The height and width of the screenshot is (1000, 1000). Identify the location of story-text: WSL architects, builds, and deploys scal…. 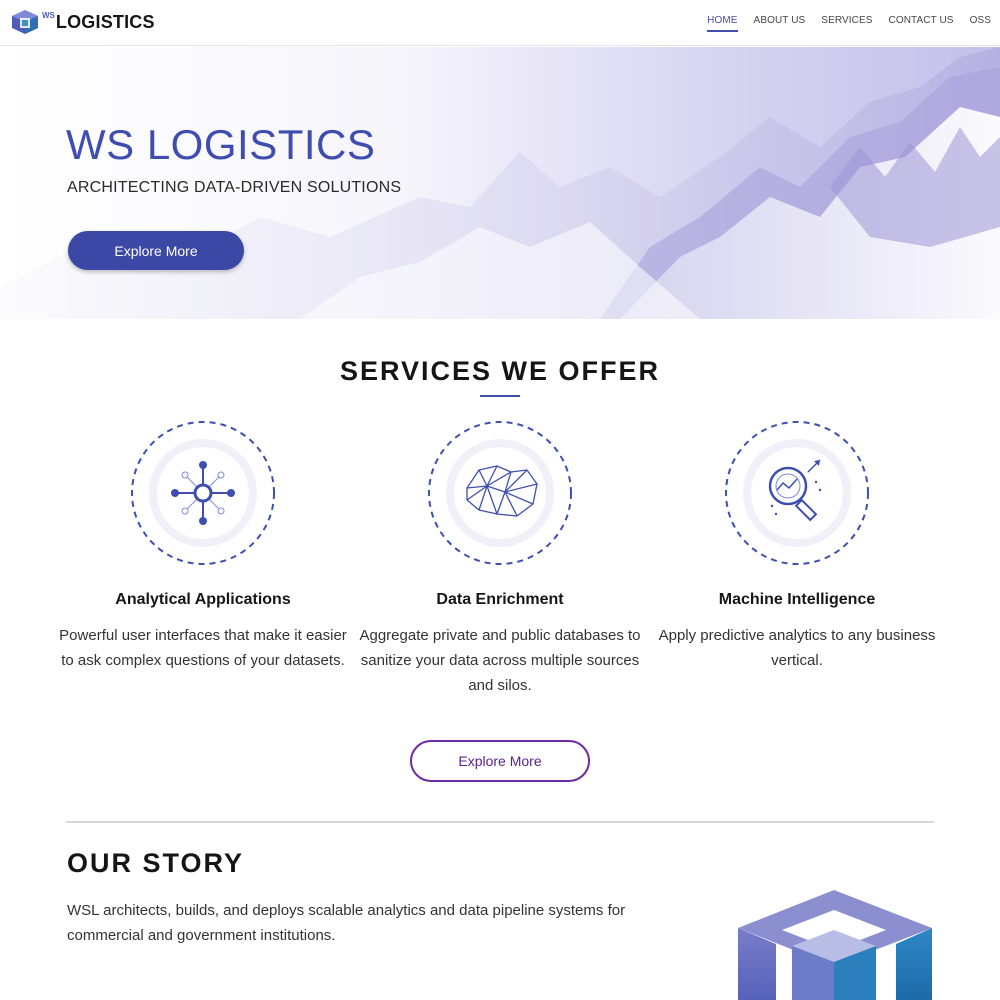
(346, 923).